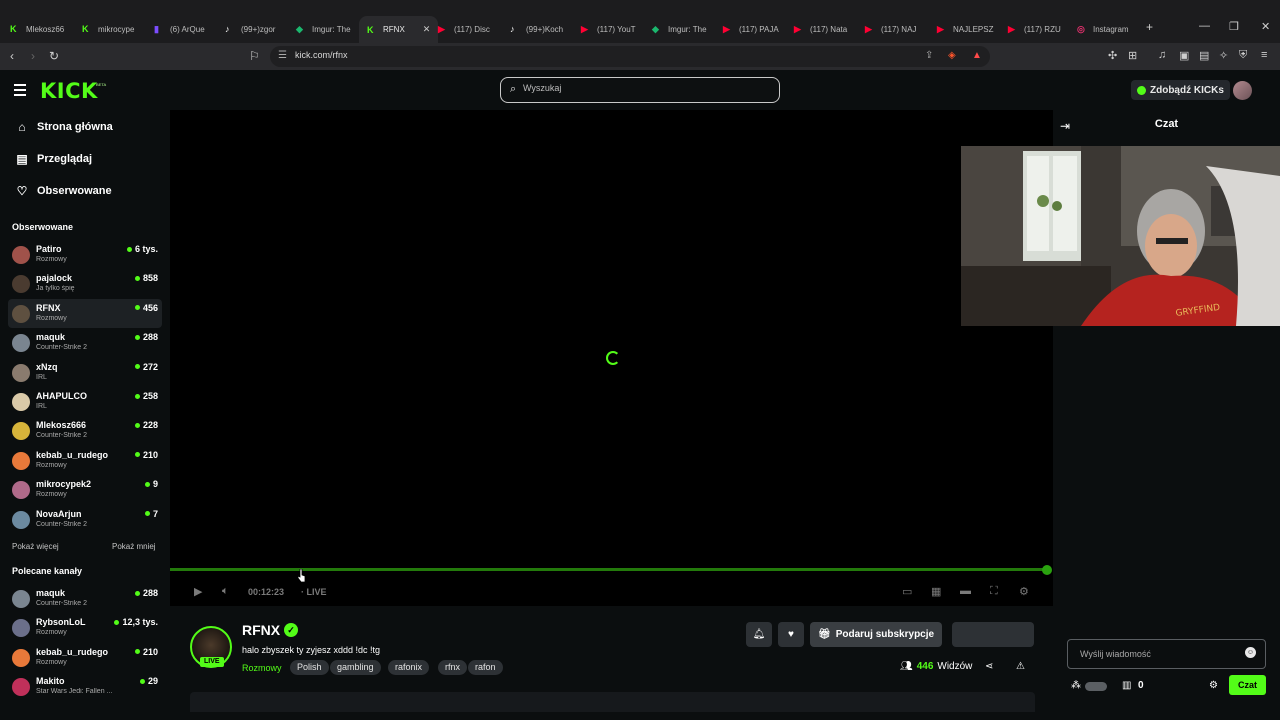 This screenshot has height=720, width=1280. What do you see at coordinates (1184, 55) in the screenshot?
I see `sidebar-toggle-icon: ▣` at bounding box center [1184, 55].